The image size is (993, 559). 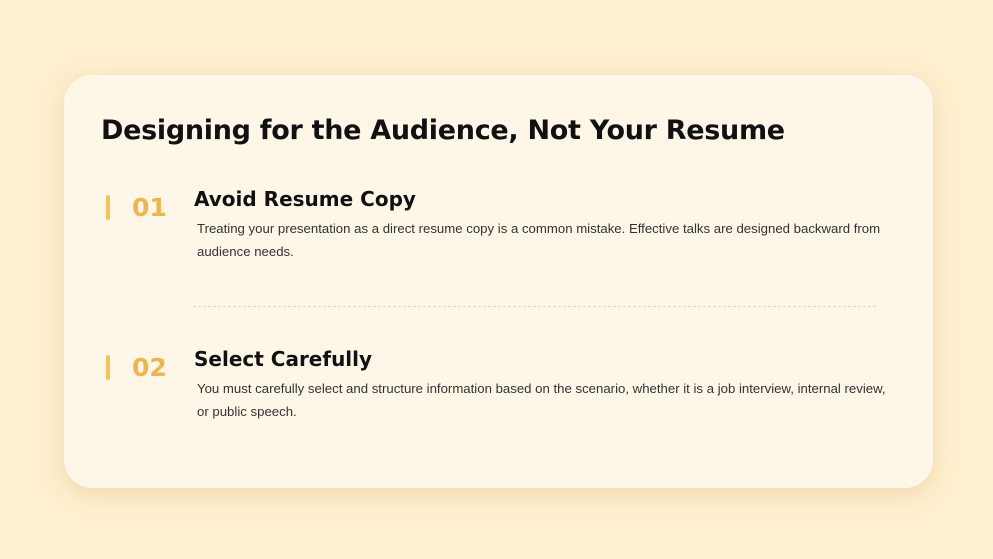 What do you see at coordinates (149, 367) in the screenshot?
I see `item-number: 02` at bounding box center [149, 367].